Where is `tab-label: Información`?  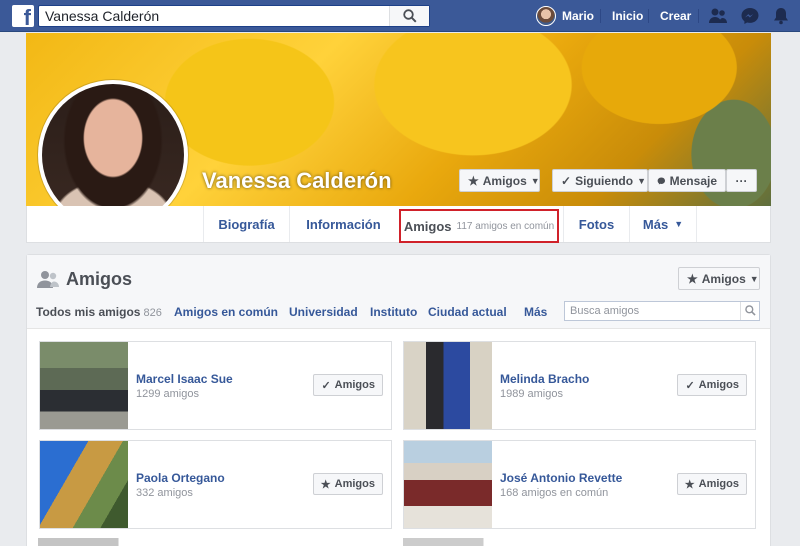 tab-label: Información is located at coordinates (343, 224).